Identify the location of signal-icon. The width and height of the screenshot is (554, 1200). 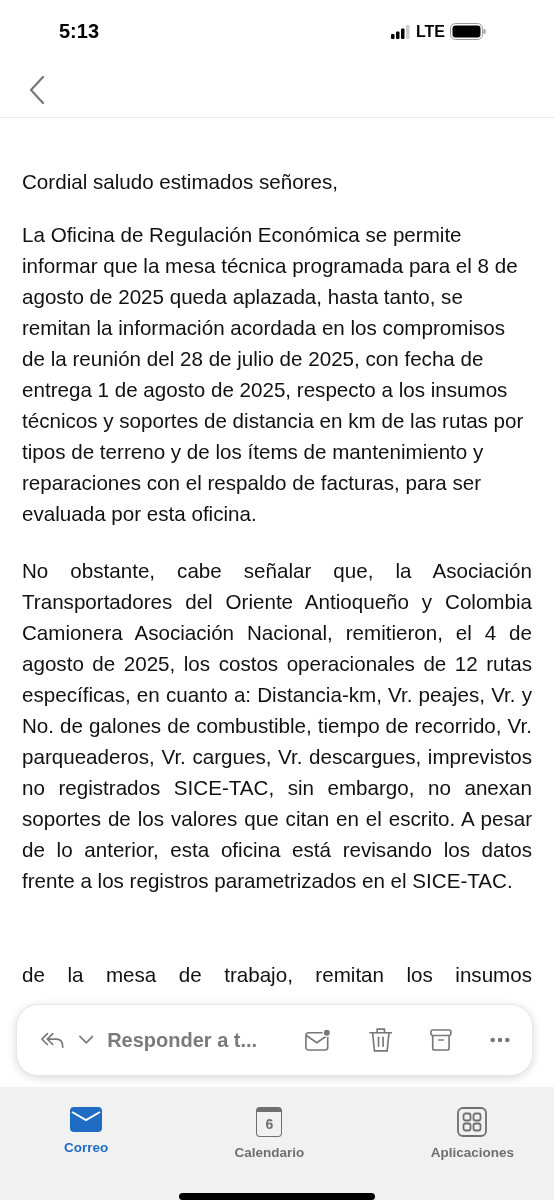
(400, 31).